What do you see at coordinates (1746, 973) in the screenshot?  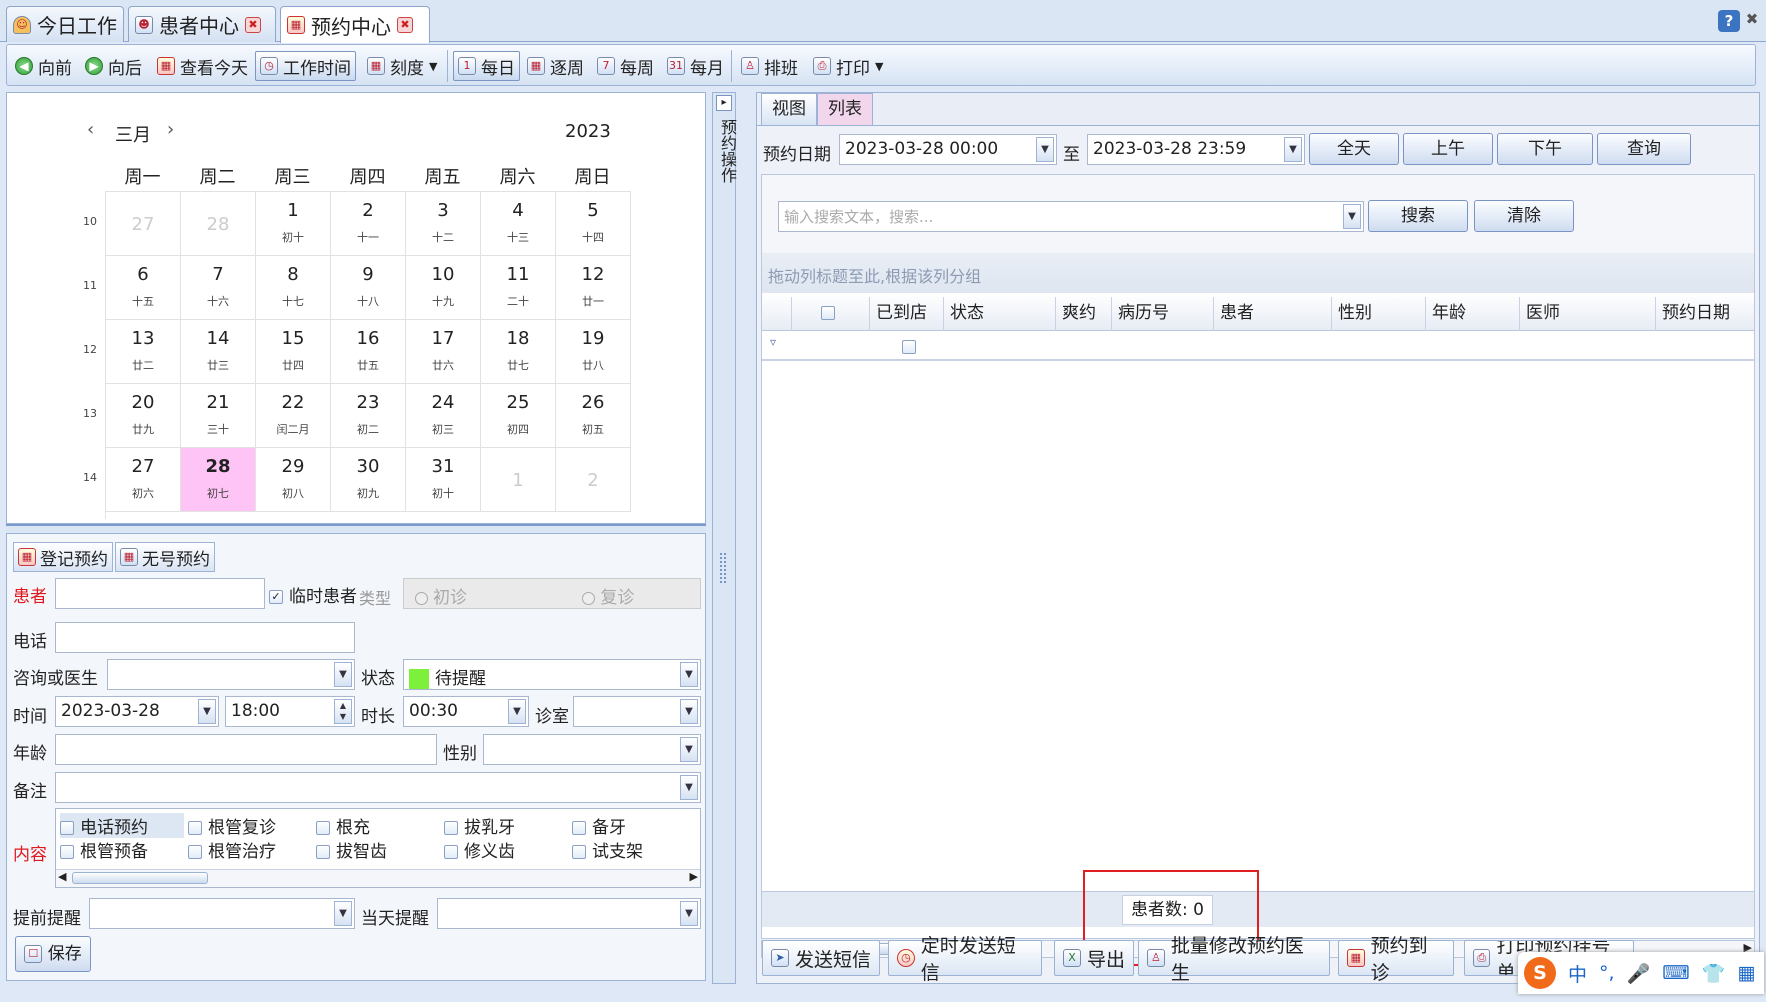 I see `ime-menu-icon: ▦` at bounding box center [1746, 973].